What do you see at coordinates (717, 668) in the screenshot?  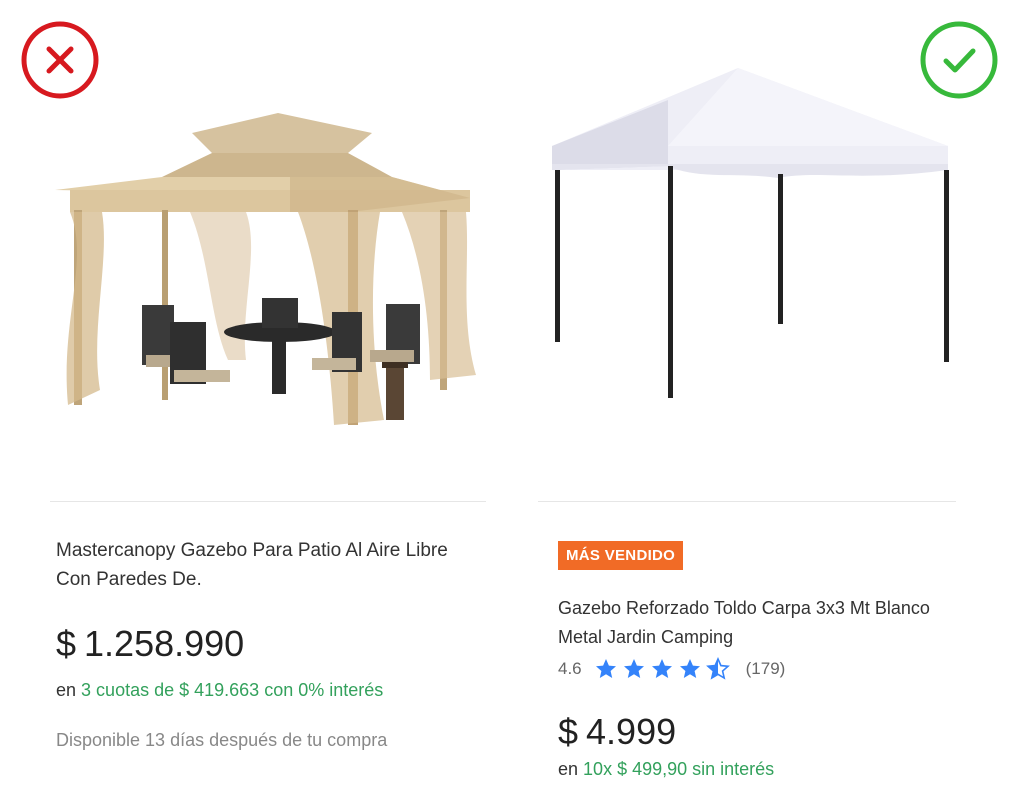 I see `star-half-icon` at bounding box center [717, 668].